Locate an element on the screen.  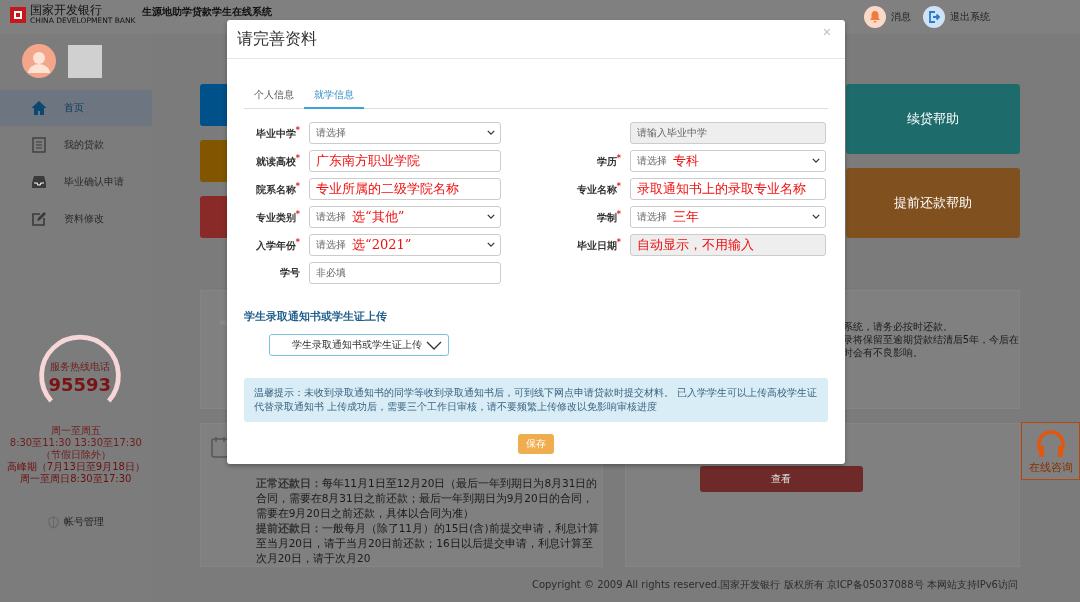
field-label: 专业名称$^{*}$ is located at coordinates (598, 189).